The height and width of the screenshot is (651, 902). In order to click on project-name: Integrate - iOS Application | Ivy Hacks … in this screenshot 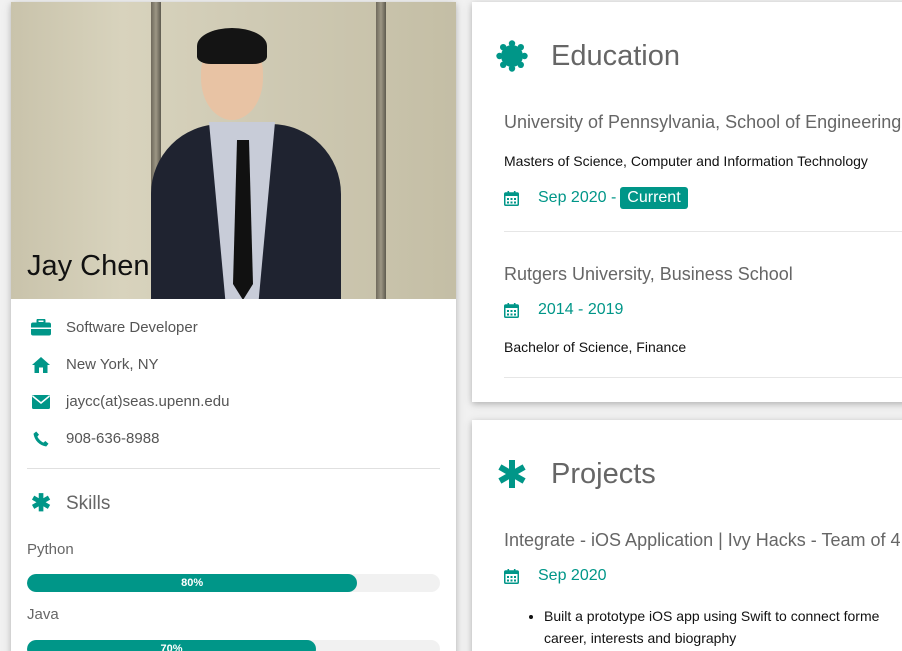, I will do `click(702, 540)`.